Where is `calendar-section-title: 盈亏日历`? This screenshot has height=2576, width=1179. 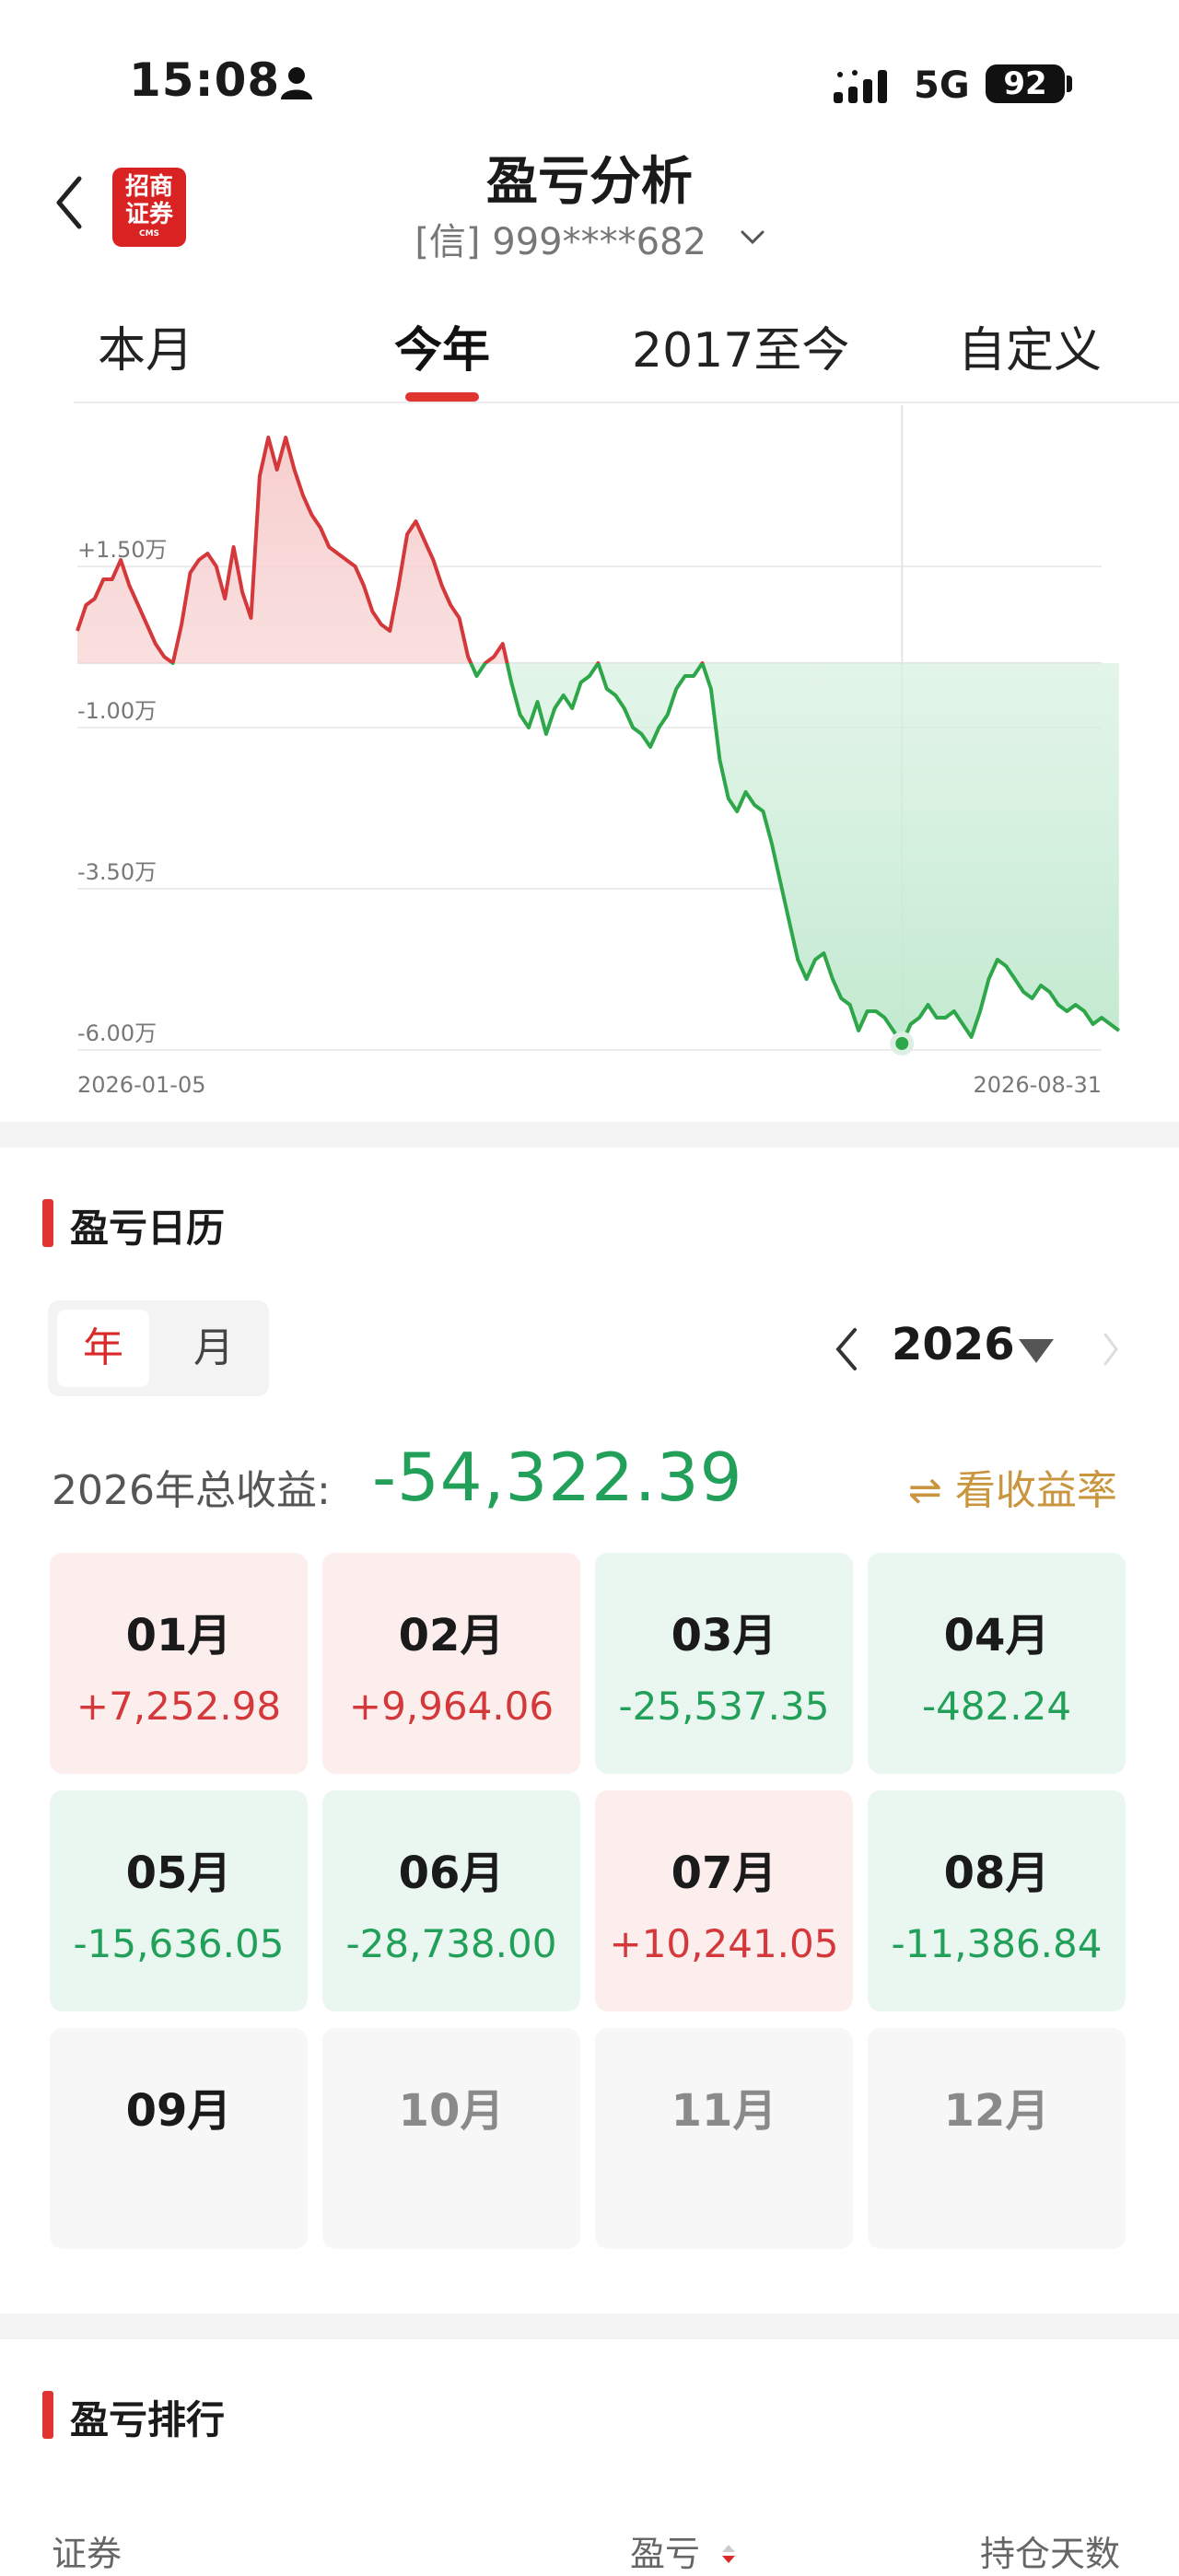 calendar-section-title: 盈亏日历 is located at coordinates (148, 1228).